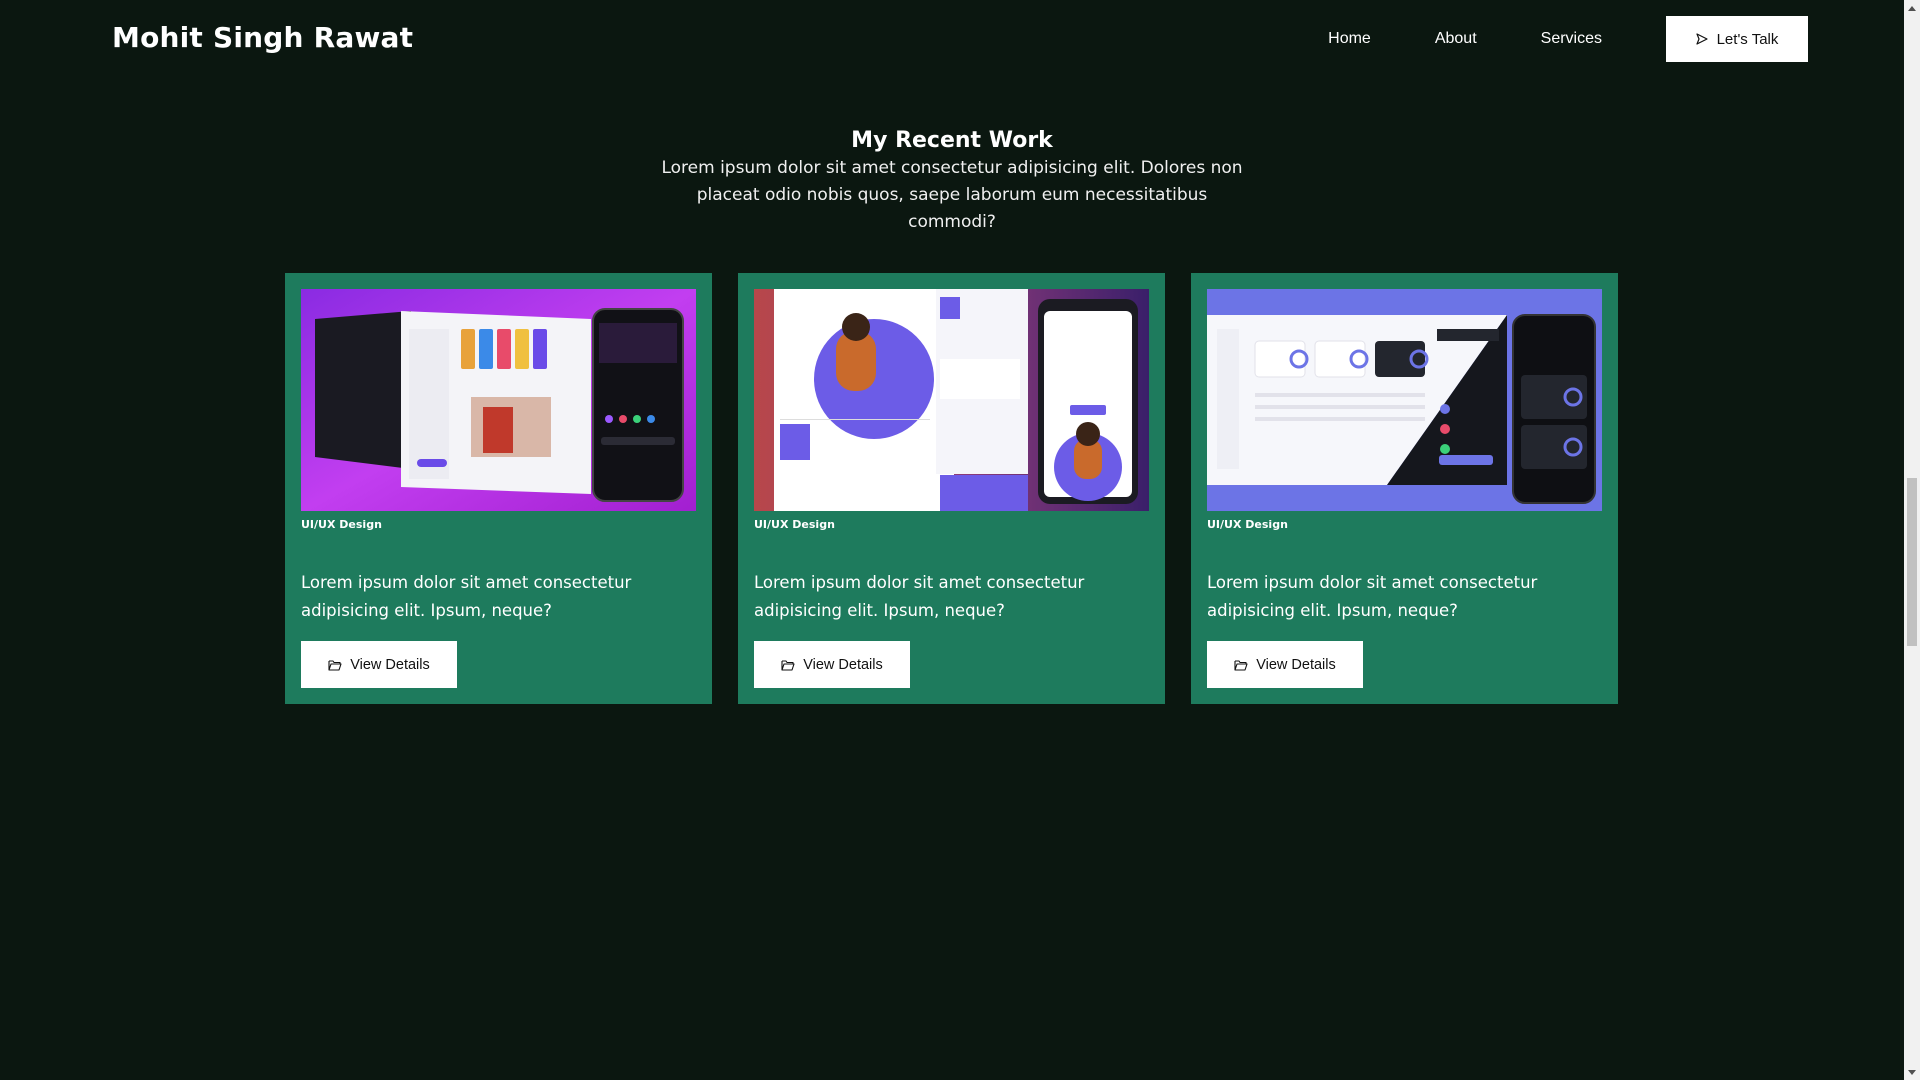 The height and width of the screenshot is (1080, 1920). Describe the element at coordinates (1747, 39) in the screenshot. I see `lets-talk-label: Let's Talk` at that location.